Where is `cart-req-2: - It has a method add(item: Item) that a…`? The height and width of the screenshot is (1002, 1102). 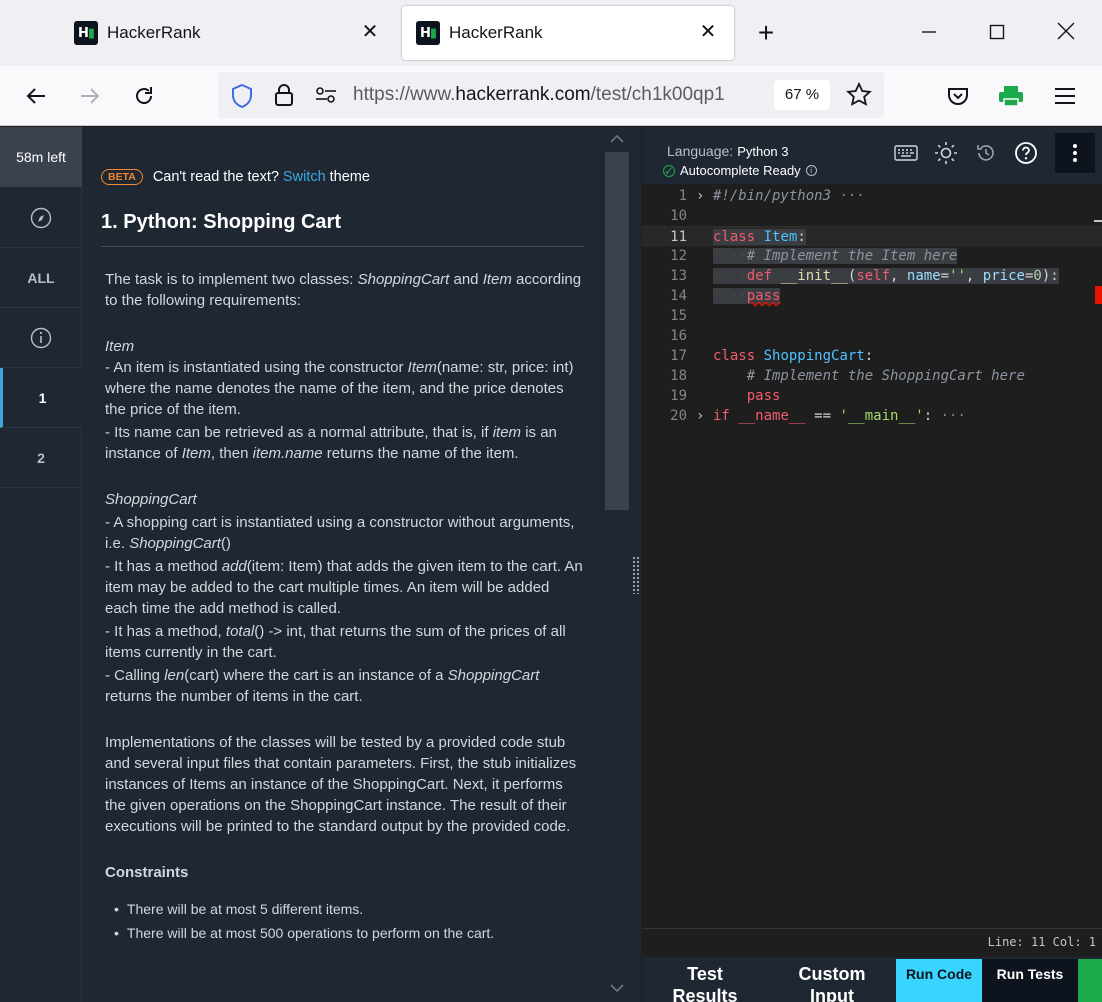
cart-req-2: - It has a method add(item: Item) that a… is located at coordinates (344, 587).